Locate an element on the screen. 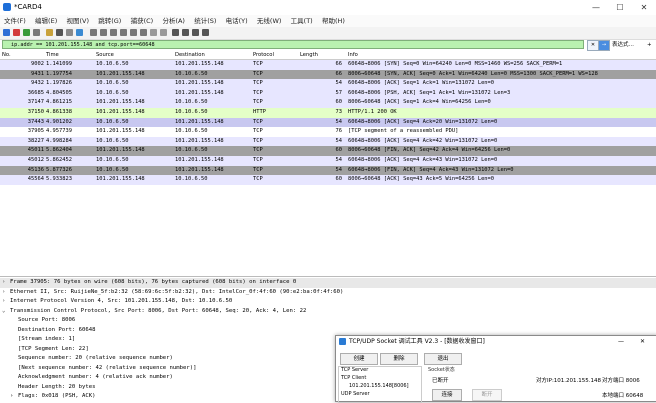  first-packet-icon is located at coordinates (133, 32).